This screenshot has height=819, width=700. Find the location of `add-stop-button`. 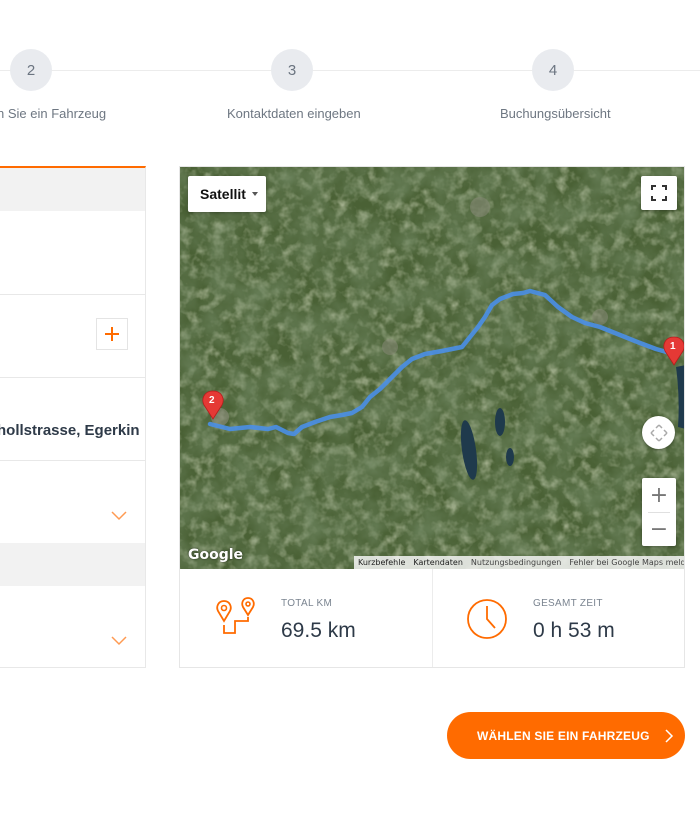

add-stop-button is located at coordinates (112, 334).